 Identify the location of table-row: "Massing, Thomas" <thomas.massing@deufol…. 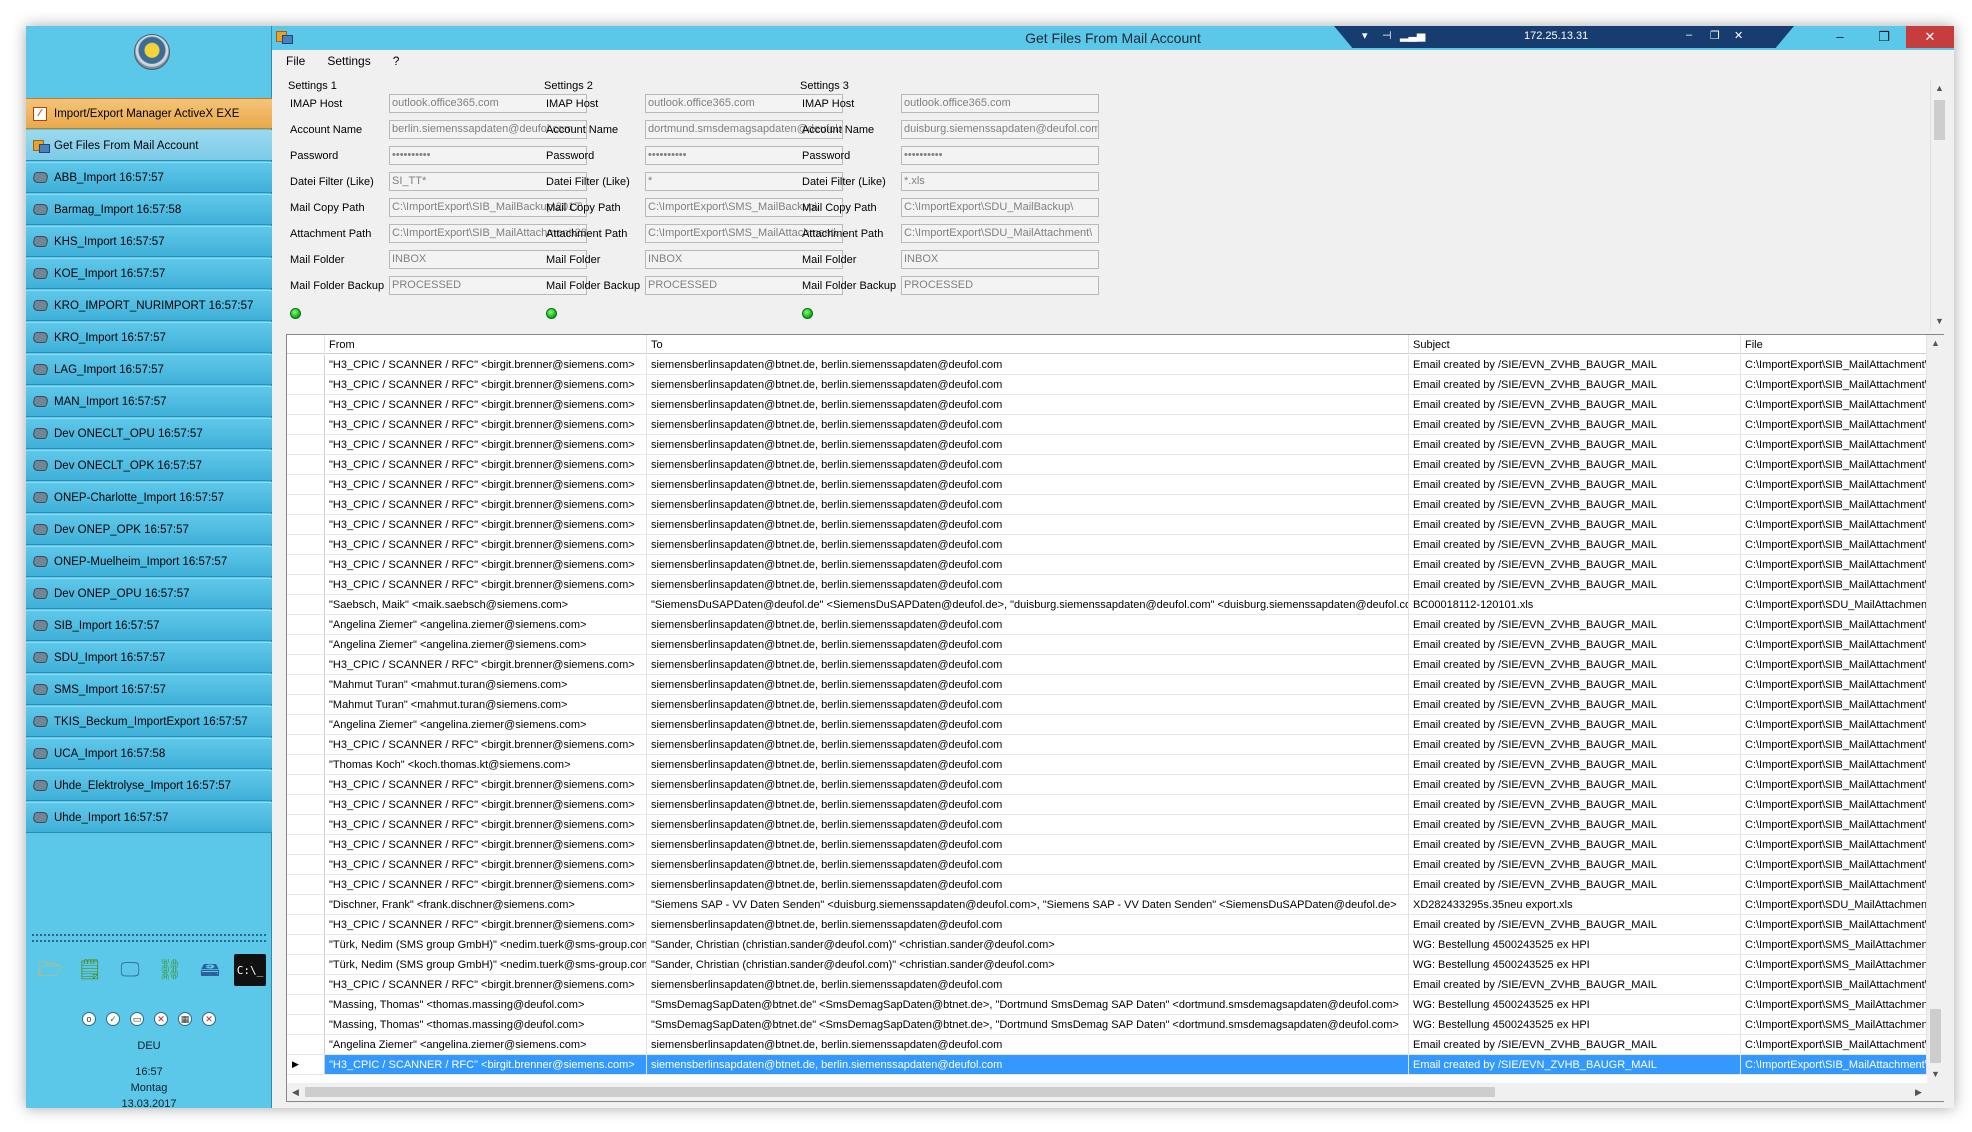
(1107, 1005).